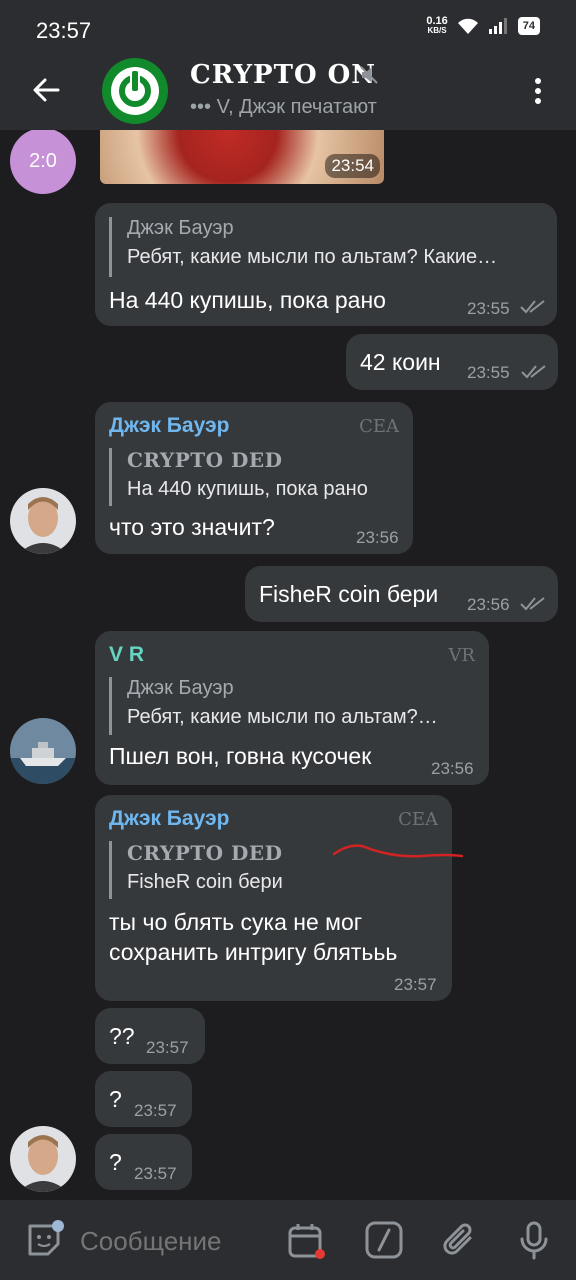  Describe the element at coordinates (150, 1036) in the screenshot. I see `message-bubble: ?? 23:57` at that location.